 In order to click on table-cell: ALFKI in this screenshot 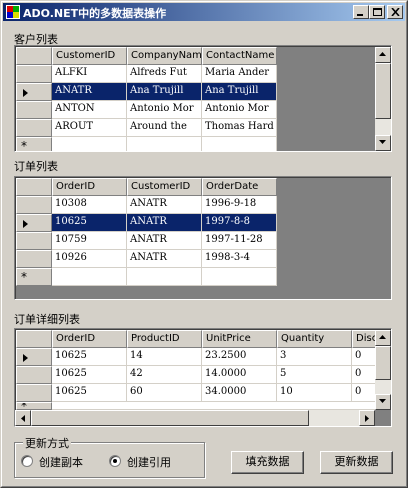, I will do `click(89, 74)`.